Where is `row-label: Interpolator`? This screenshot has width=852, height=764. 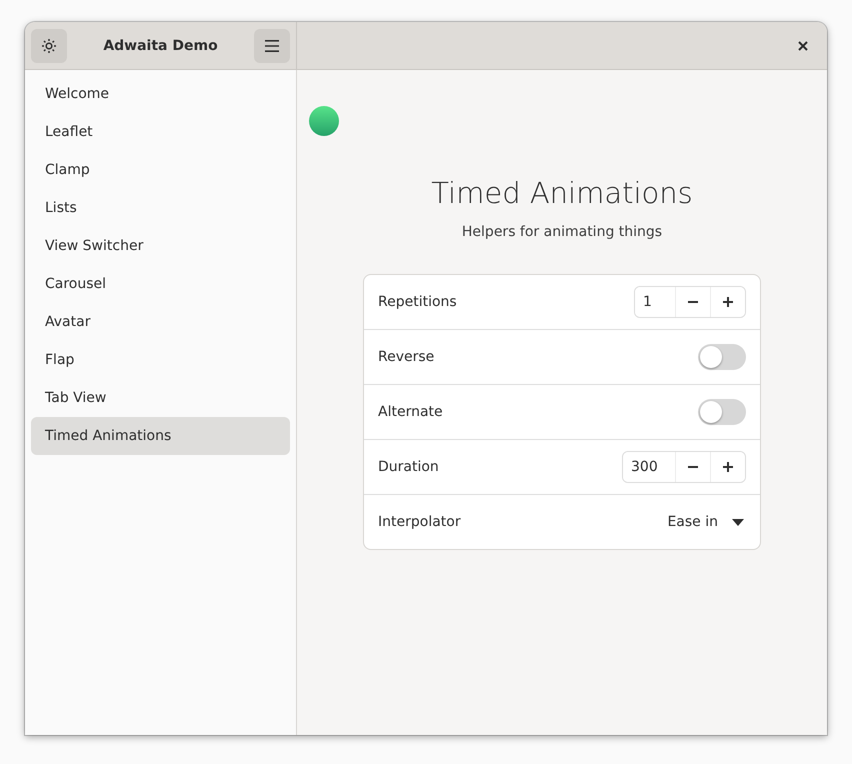
row-label: Interpolator is located at coordinates (419, 522).